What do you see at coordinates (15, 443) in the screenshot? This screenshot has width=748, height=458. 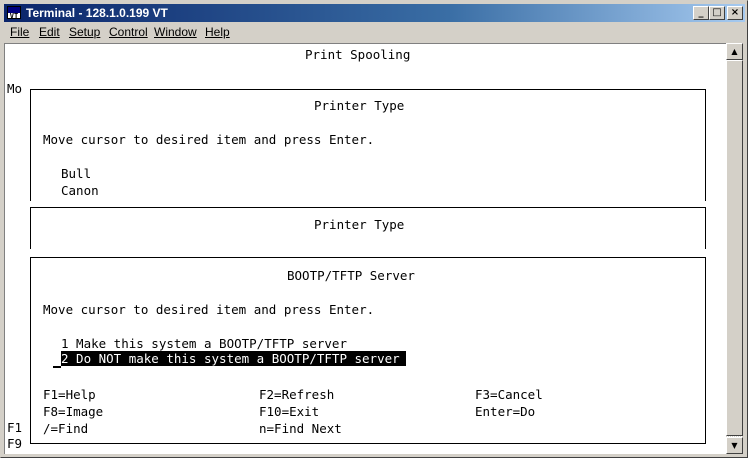 I see `margin-text-f9: F9` at bounding box center [15, 443].